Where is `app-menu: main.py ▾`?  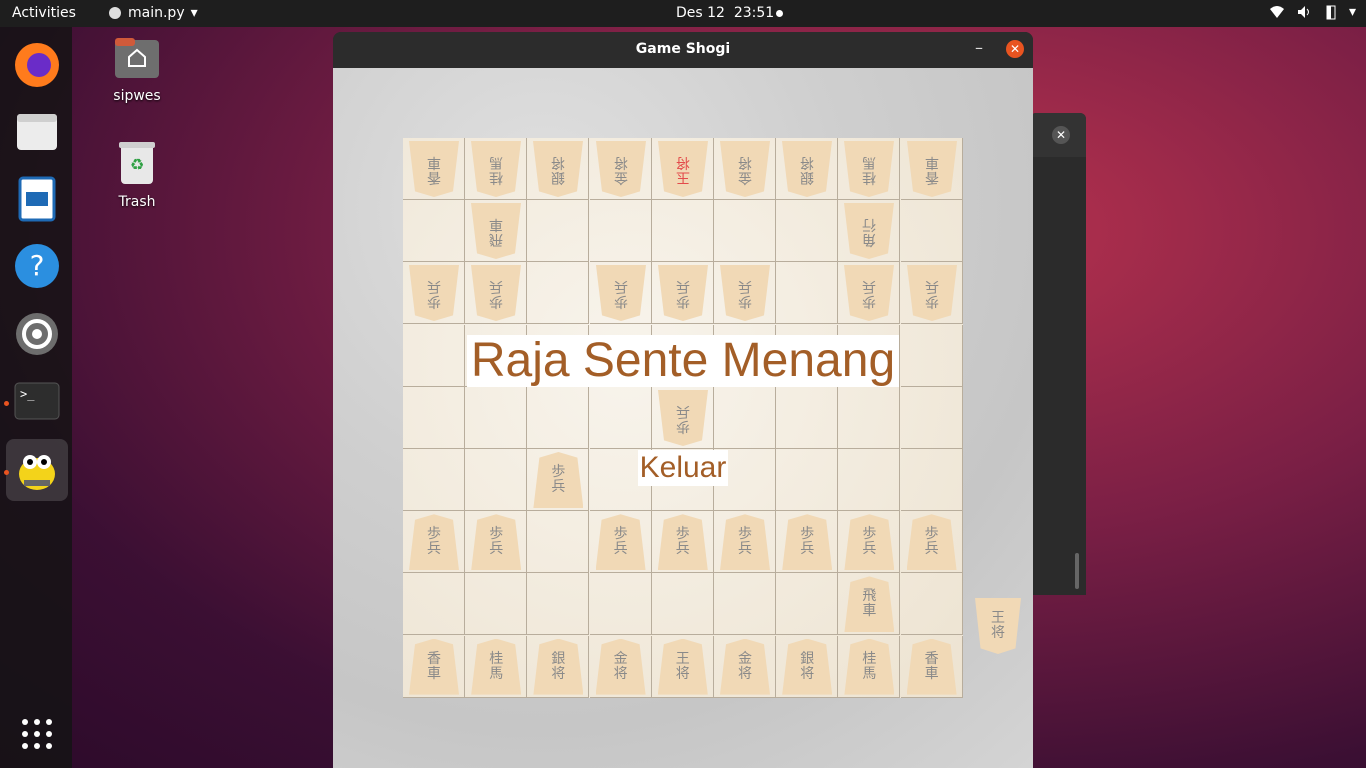 app-menu: main.py ▾ is located at coordinates (153, 13).